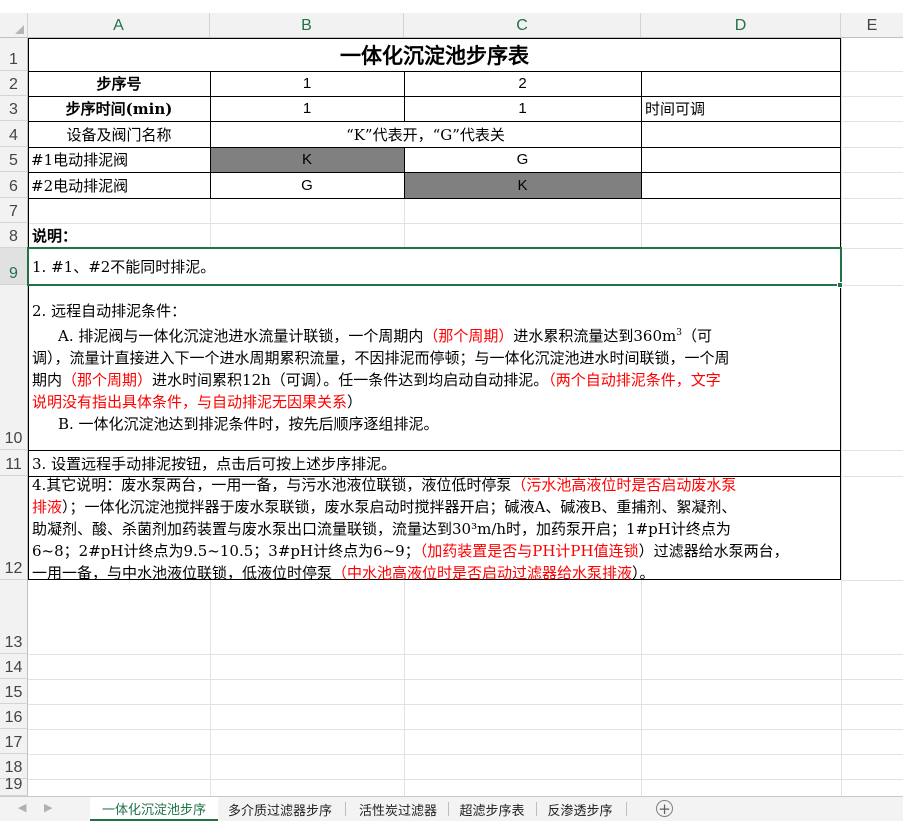  What do you see at coordinates (307, 159) in the screenshot?
I see `cell-b5: K` at bounding box center [307, 159].